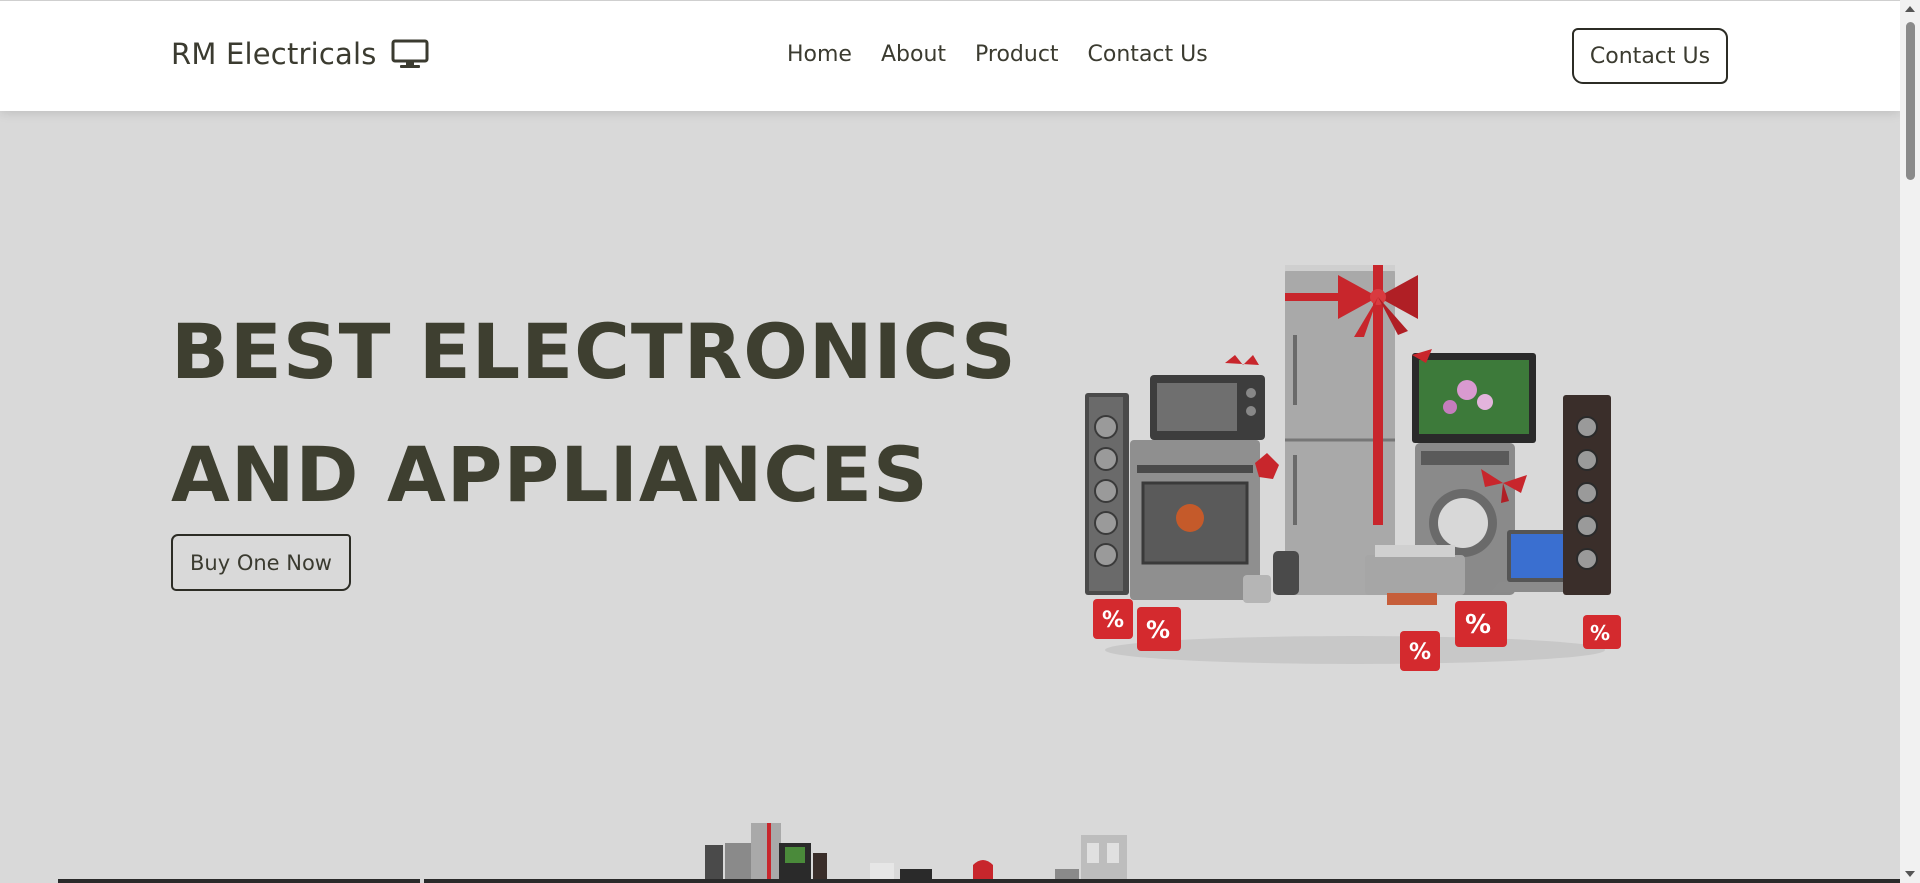 Image resolution: width=1920 pixels, height=883 pixels. Describe the element at coordinates (1017, 54) in the screenshot. I see `nav-product: Product` at that location.